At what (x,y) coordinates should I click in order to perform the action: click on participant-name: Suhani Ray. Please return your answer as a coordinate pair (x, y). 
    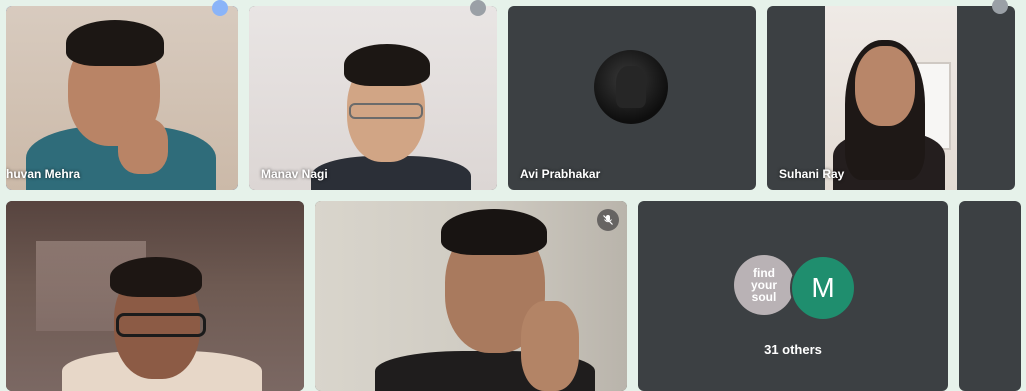
    Looking at the image, I should click on (812, 174).